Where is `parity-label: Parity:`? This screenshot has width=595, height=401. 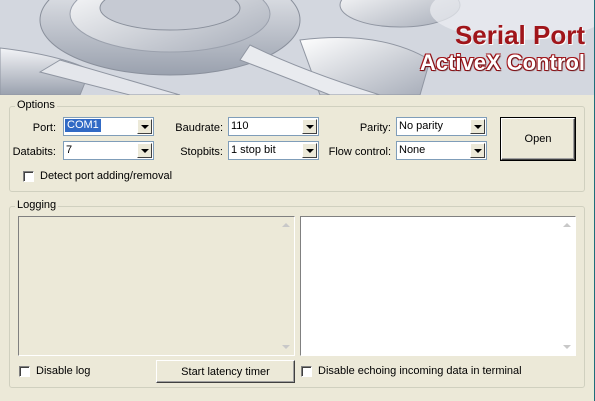 parity-label: Parity: is located at coordinates (375, 128).